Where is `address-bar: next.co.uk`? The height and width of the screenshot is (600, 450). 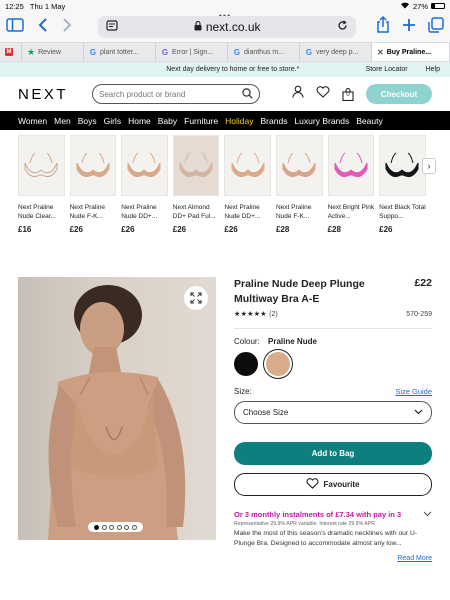 address-bar: next.co.uk is located at coordinates (227, 27).